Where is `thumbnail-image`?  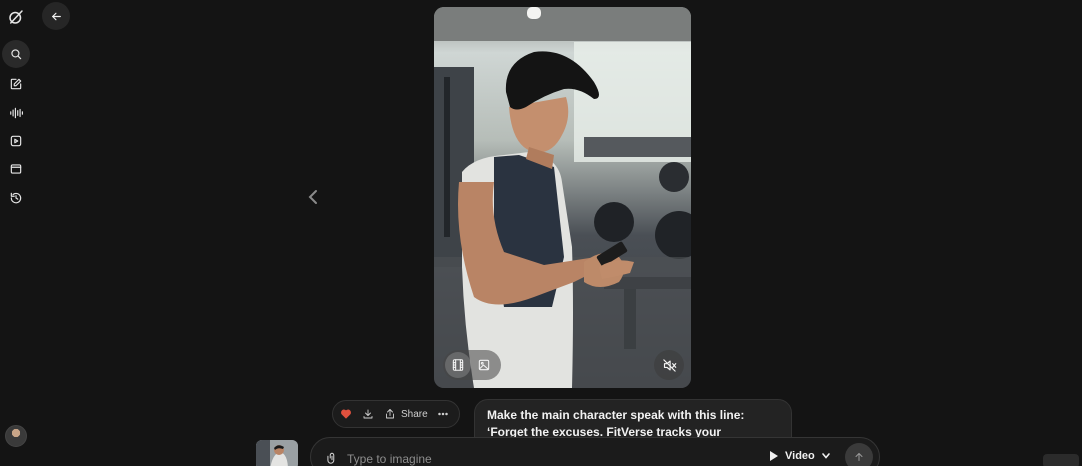
thumbnail-image is located at coordinates (277, 453).